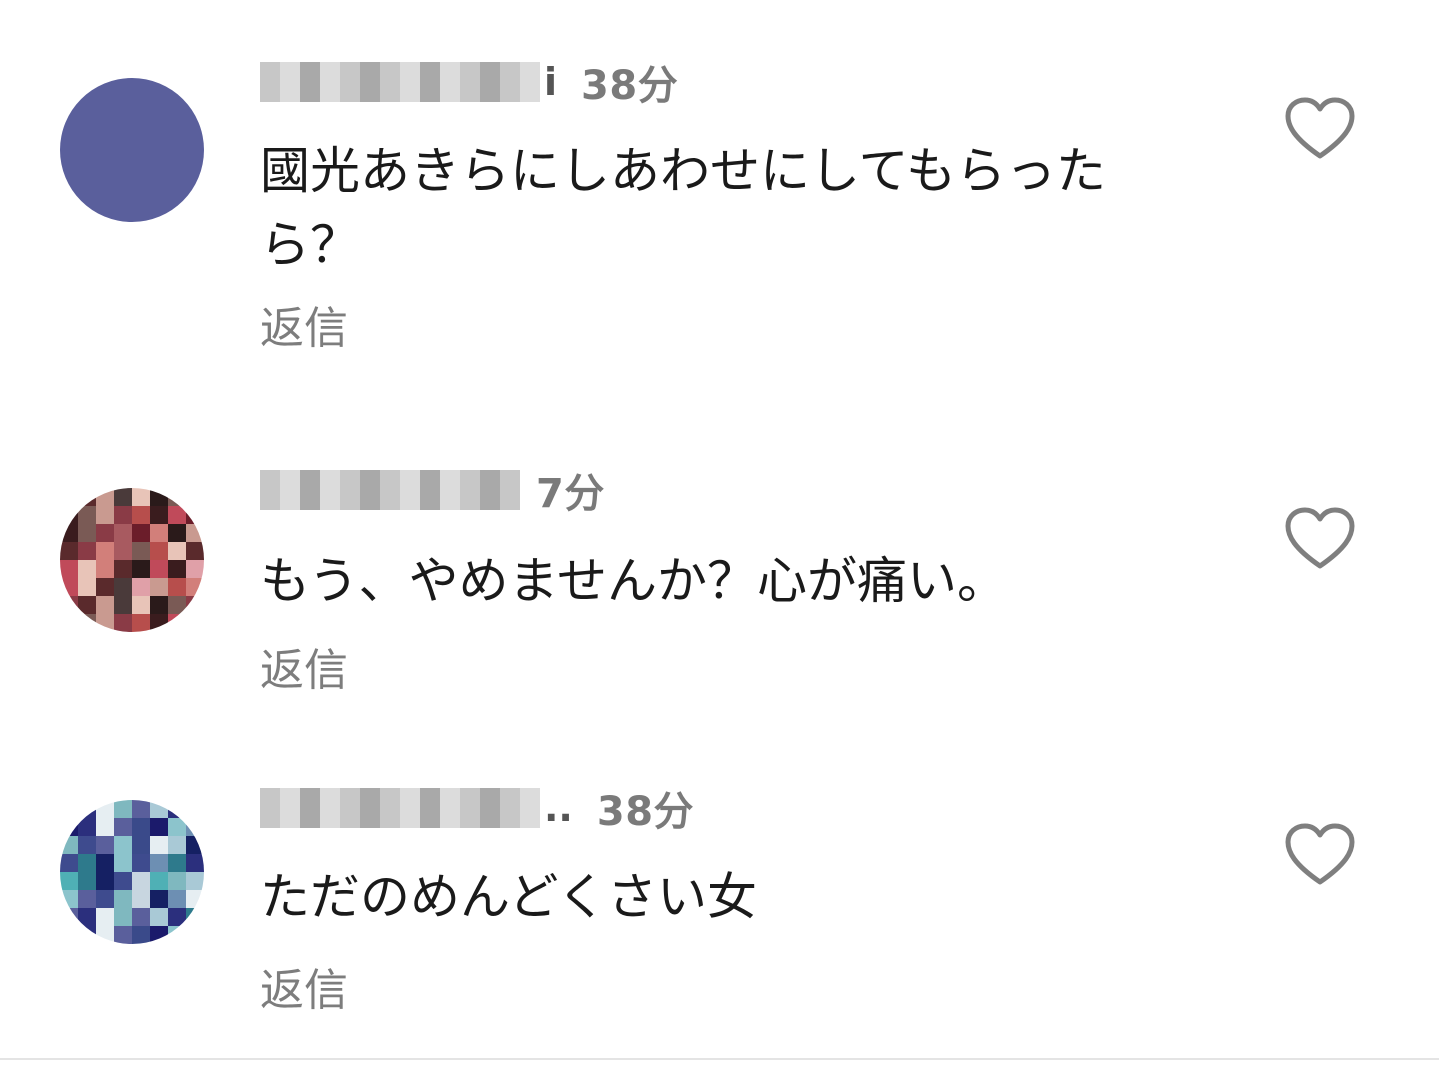 The height and width of the screenshot is (1065, 1439). I want to click on username-suffix: .., so click(558, 808).